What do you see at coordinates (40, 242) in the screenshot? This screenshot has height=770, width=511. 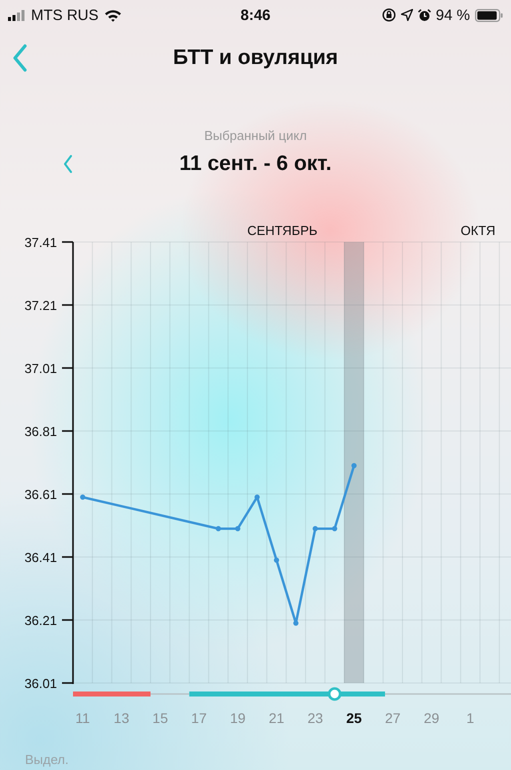 I see `y-axis-label: 37.41` at bounding box center [40, 242].